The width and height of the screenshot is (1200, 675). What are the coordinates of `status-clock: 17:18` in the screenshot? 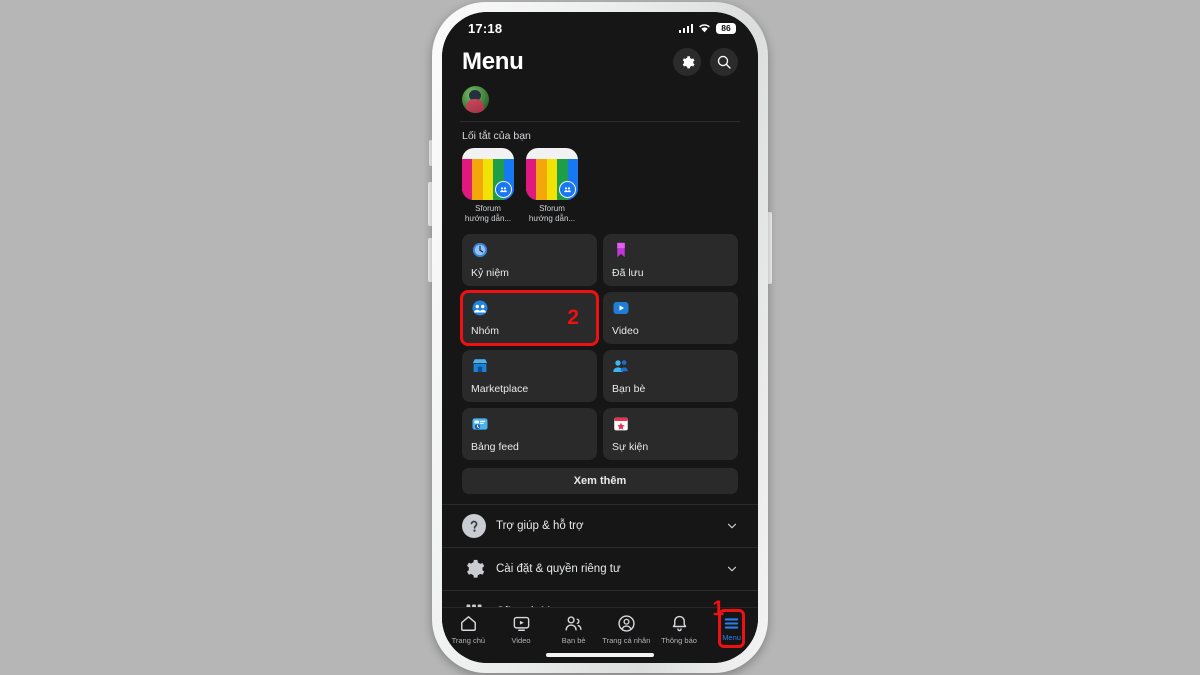 It's located at (485, 28).